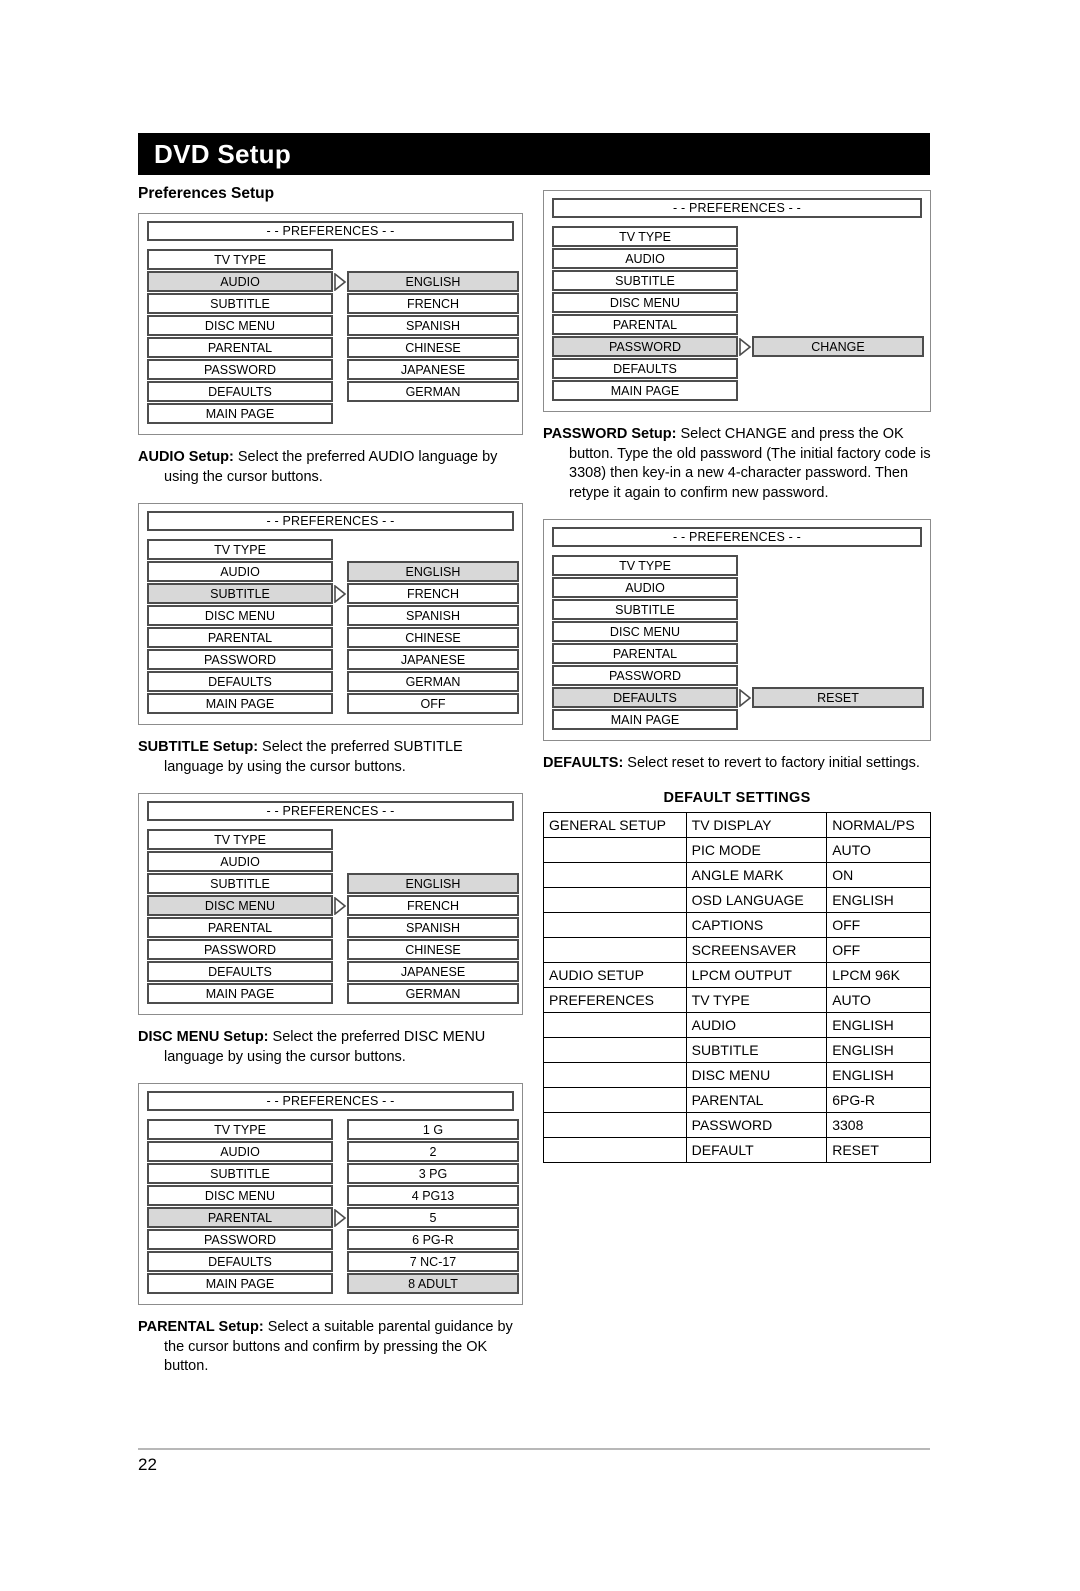  I want to click on table-row: GENERAL SETUP TV DISPLAY NORMAL/PS, so click(737, 824).